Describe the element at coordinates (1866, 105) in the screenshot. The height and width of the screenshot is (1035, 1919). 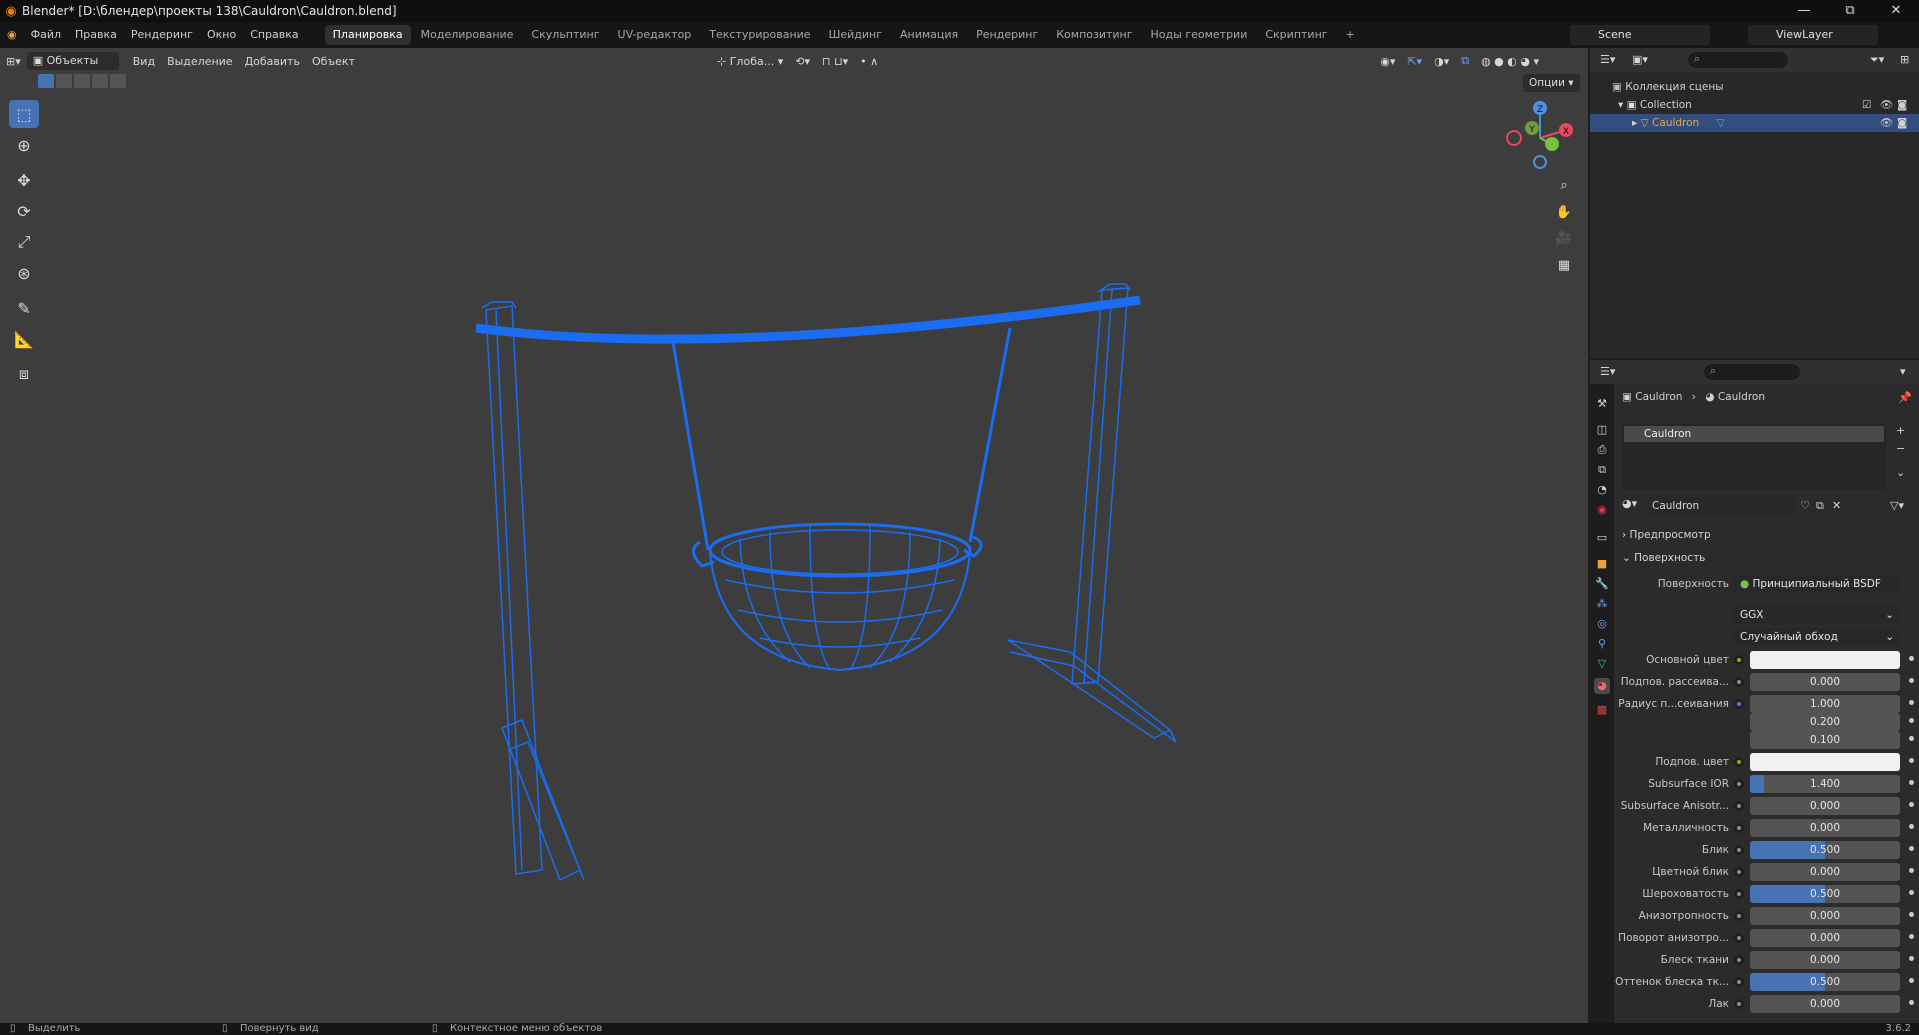
I see `checkbox-icon: ☑` at that location.